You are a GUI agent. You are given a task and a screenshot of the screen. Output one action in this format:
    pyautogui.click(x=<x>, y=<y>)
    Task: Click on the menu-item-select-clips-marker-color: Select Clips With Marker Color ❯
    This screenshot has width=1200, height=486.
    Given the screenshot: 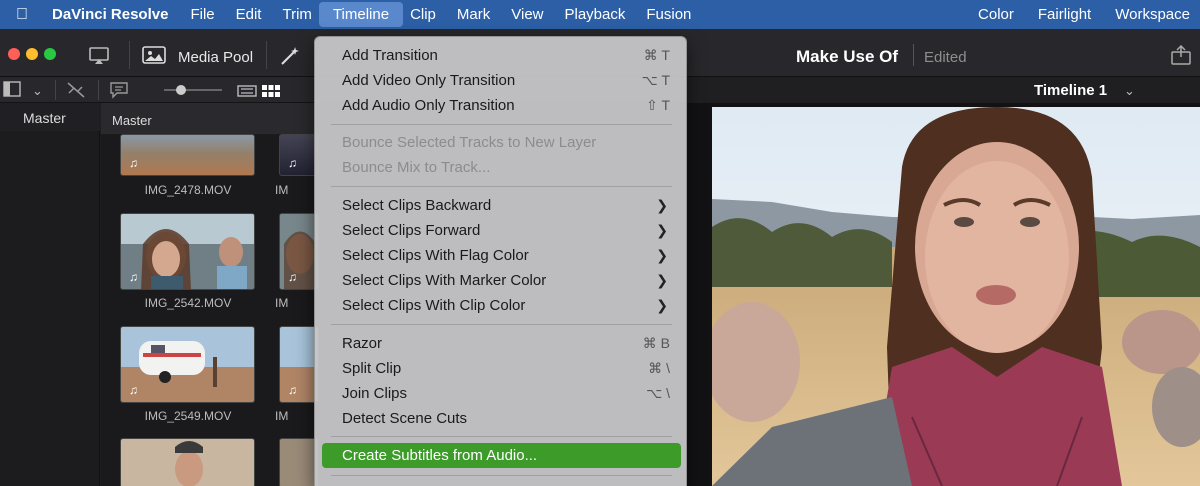 What is the action you would take?
    pyautogui.click(x=501, y=280)
    